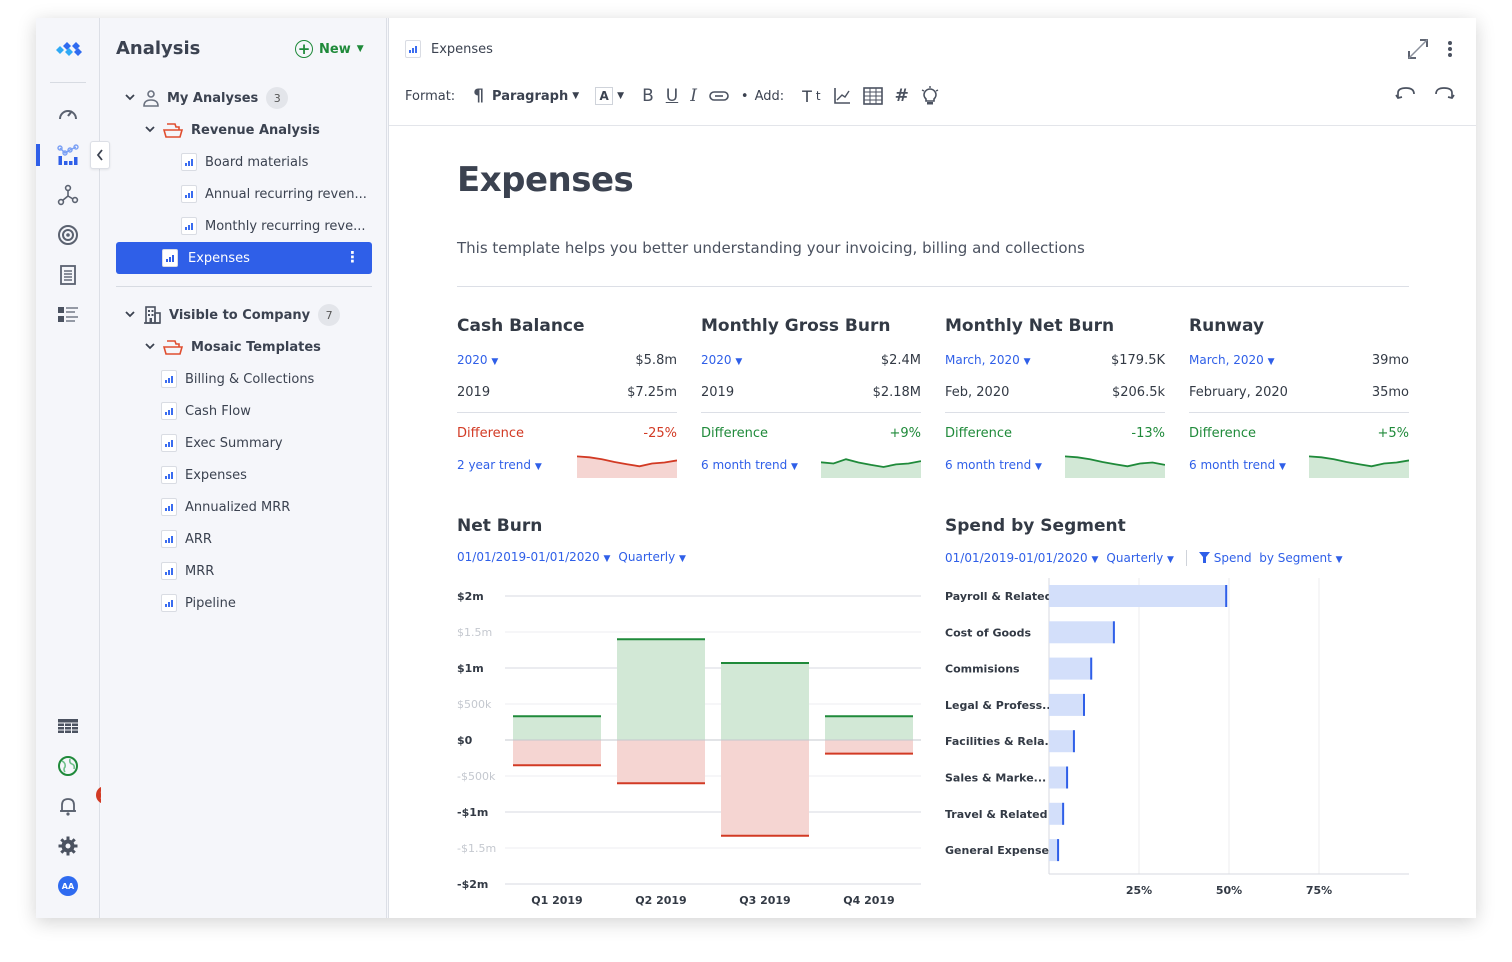 This screenshot has height=962, width=1512. Describe the element at coordinates (173, 347) in the screenshot. I see `folder-icon` at that location.